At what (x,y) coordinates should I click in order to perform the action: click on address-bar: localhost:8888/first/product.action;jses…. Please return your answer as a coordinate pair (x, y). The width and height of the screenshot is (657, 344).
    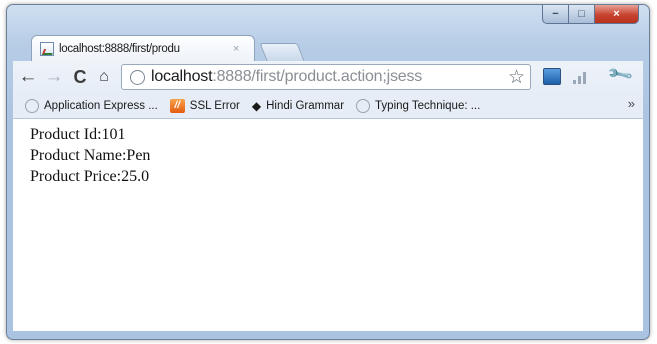
    Looking at the image, I should click on (326, 77).